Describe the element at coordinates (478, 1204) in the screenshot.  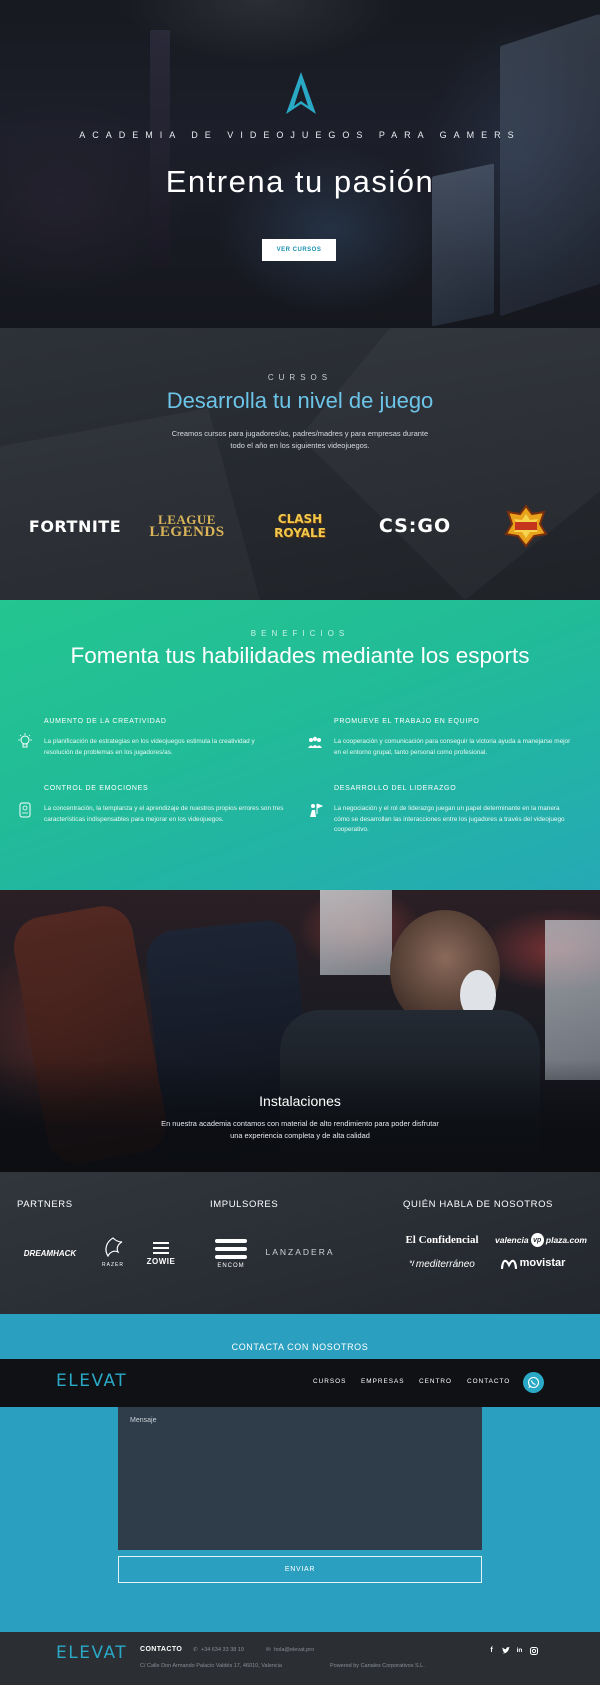
I see `prensa-heading: QUIÉN HABLA DE NOSOTROS` at that location.